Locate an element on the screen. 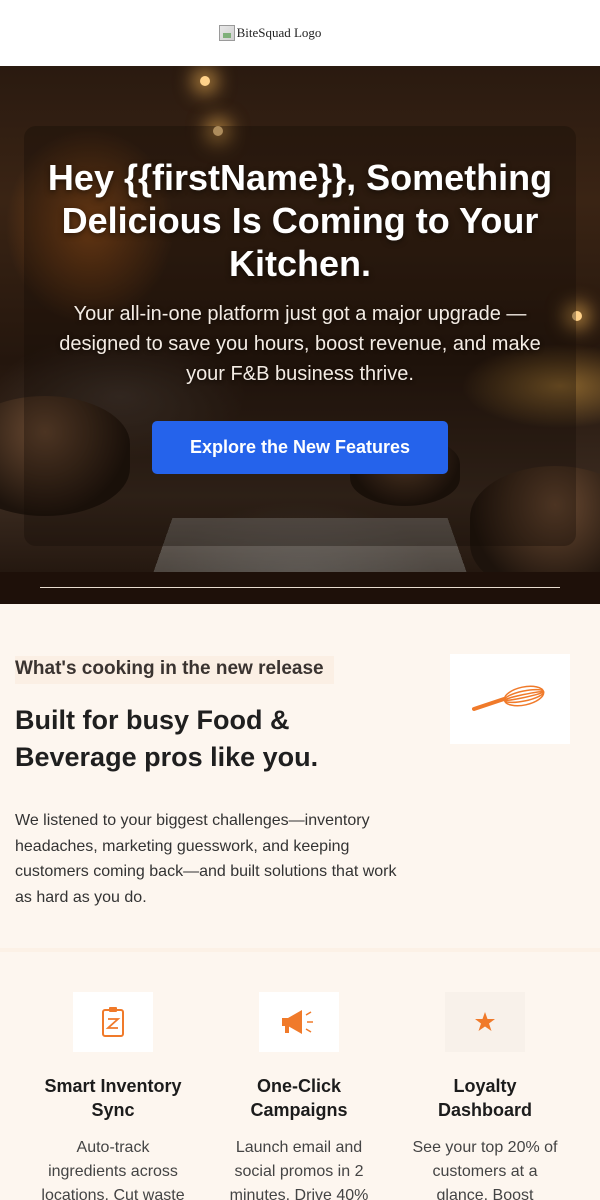  feature-title: Smart Inventory Sync is located at coordinates (113, 1098).